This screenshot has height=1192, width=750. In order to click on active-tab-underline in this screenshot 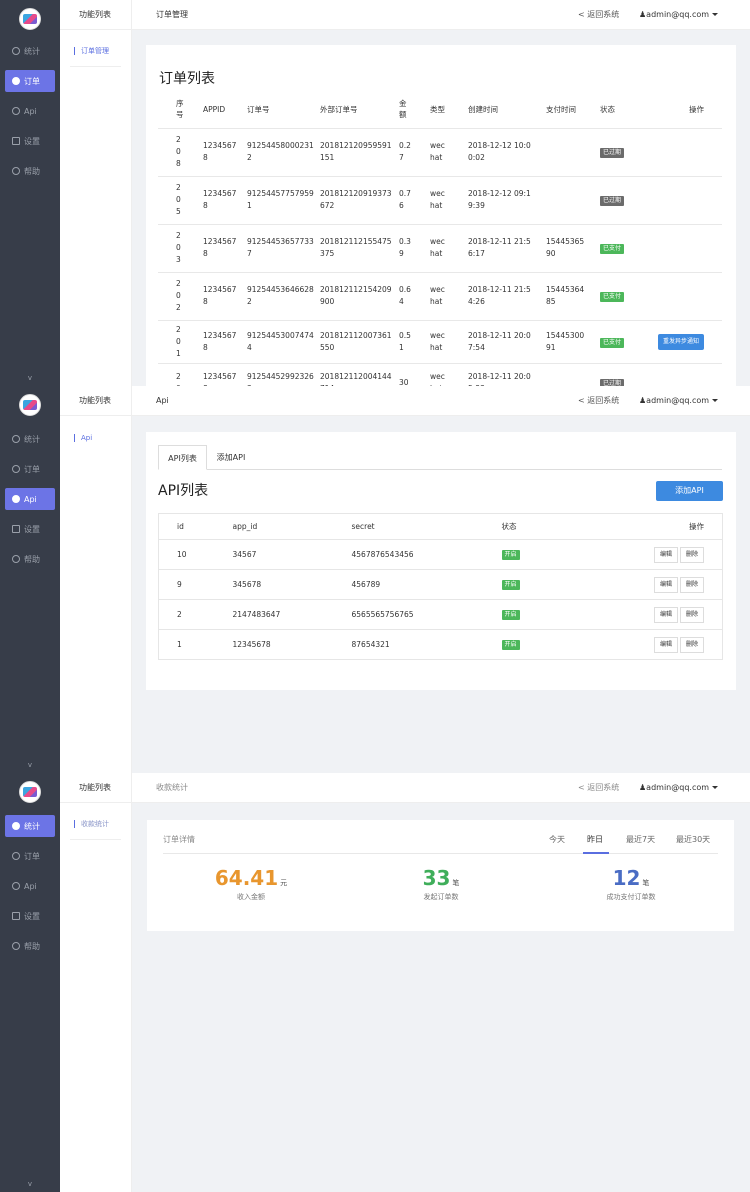, I will do `click(596, 853)`.